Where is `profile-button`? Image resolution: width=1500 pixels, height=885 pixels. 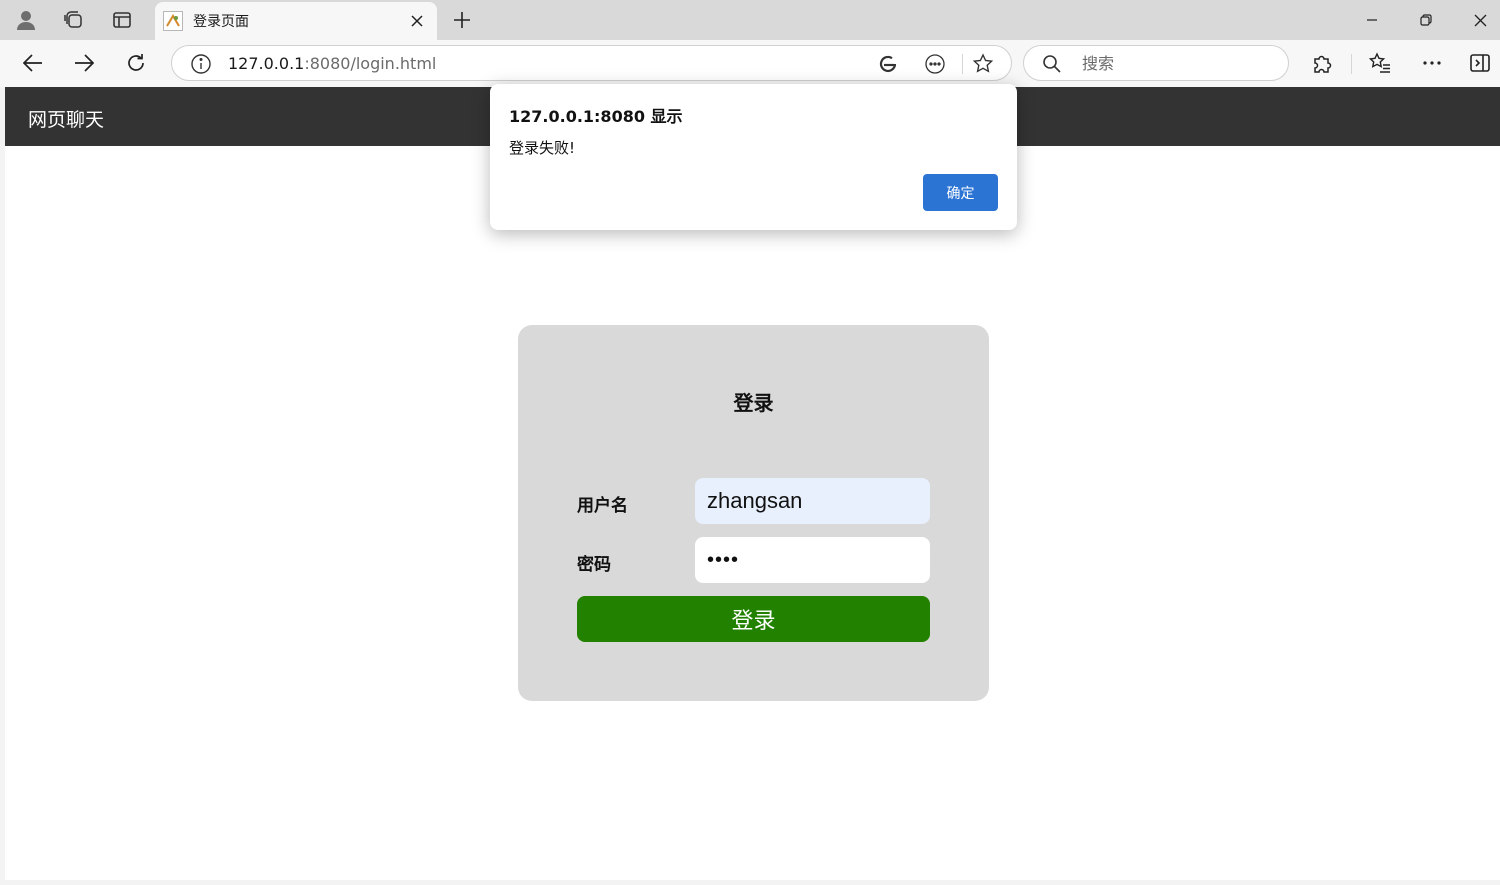 profile-button is located at coordinates (26, 20).